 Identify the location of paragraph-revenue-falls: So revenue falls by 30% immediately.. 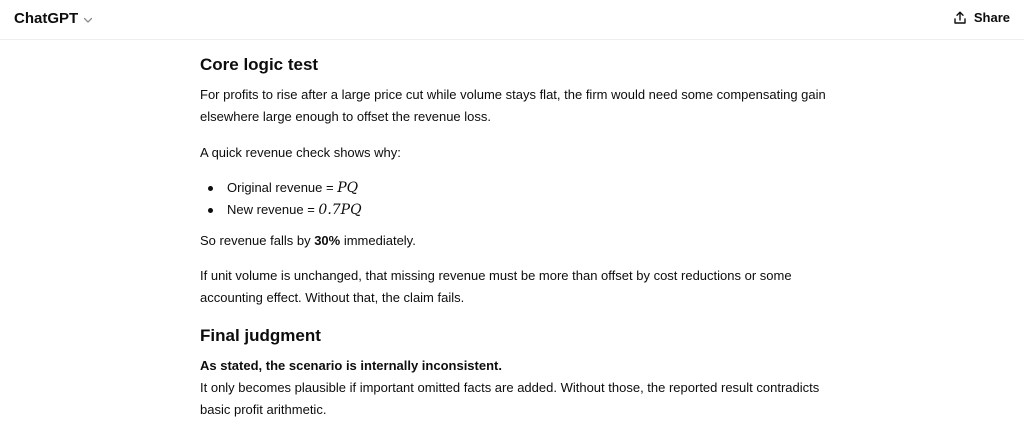
(308, 241).